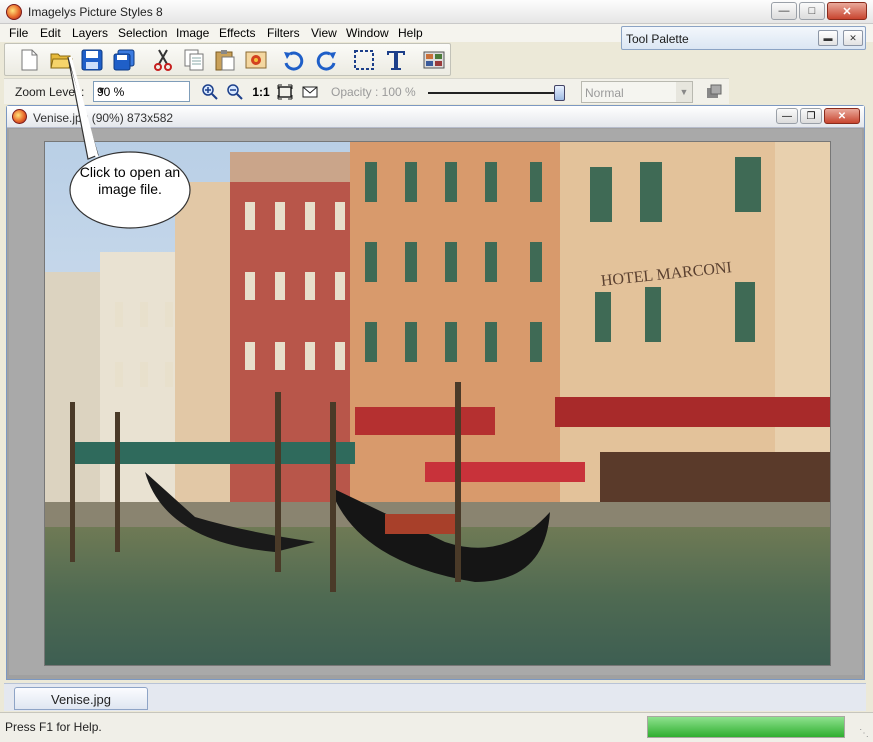  Describe the element at coordinates (367, 33) in the screenshot. I see `menu-window: Window` at that location.